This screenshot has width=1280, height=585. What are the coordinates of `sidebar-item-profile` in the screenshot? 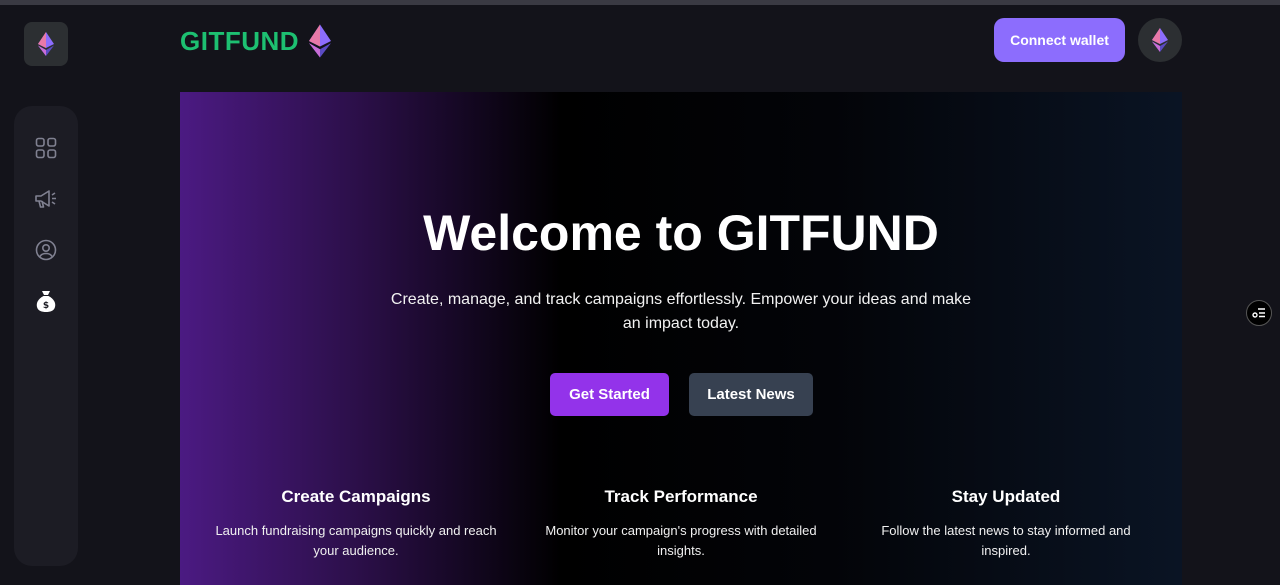 It's located at (46, 250).